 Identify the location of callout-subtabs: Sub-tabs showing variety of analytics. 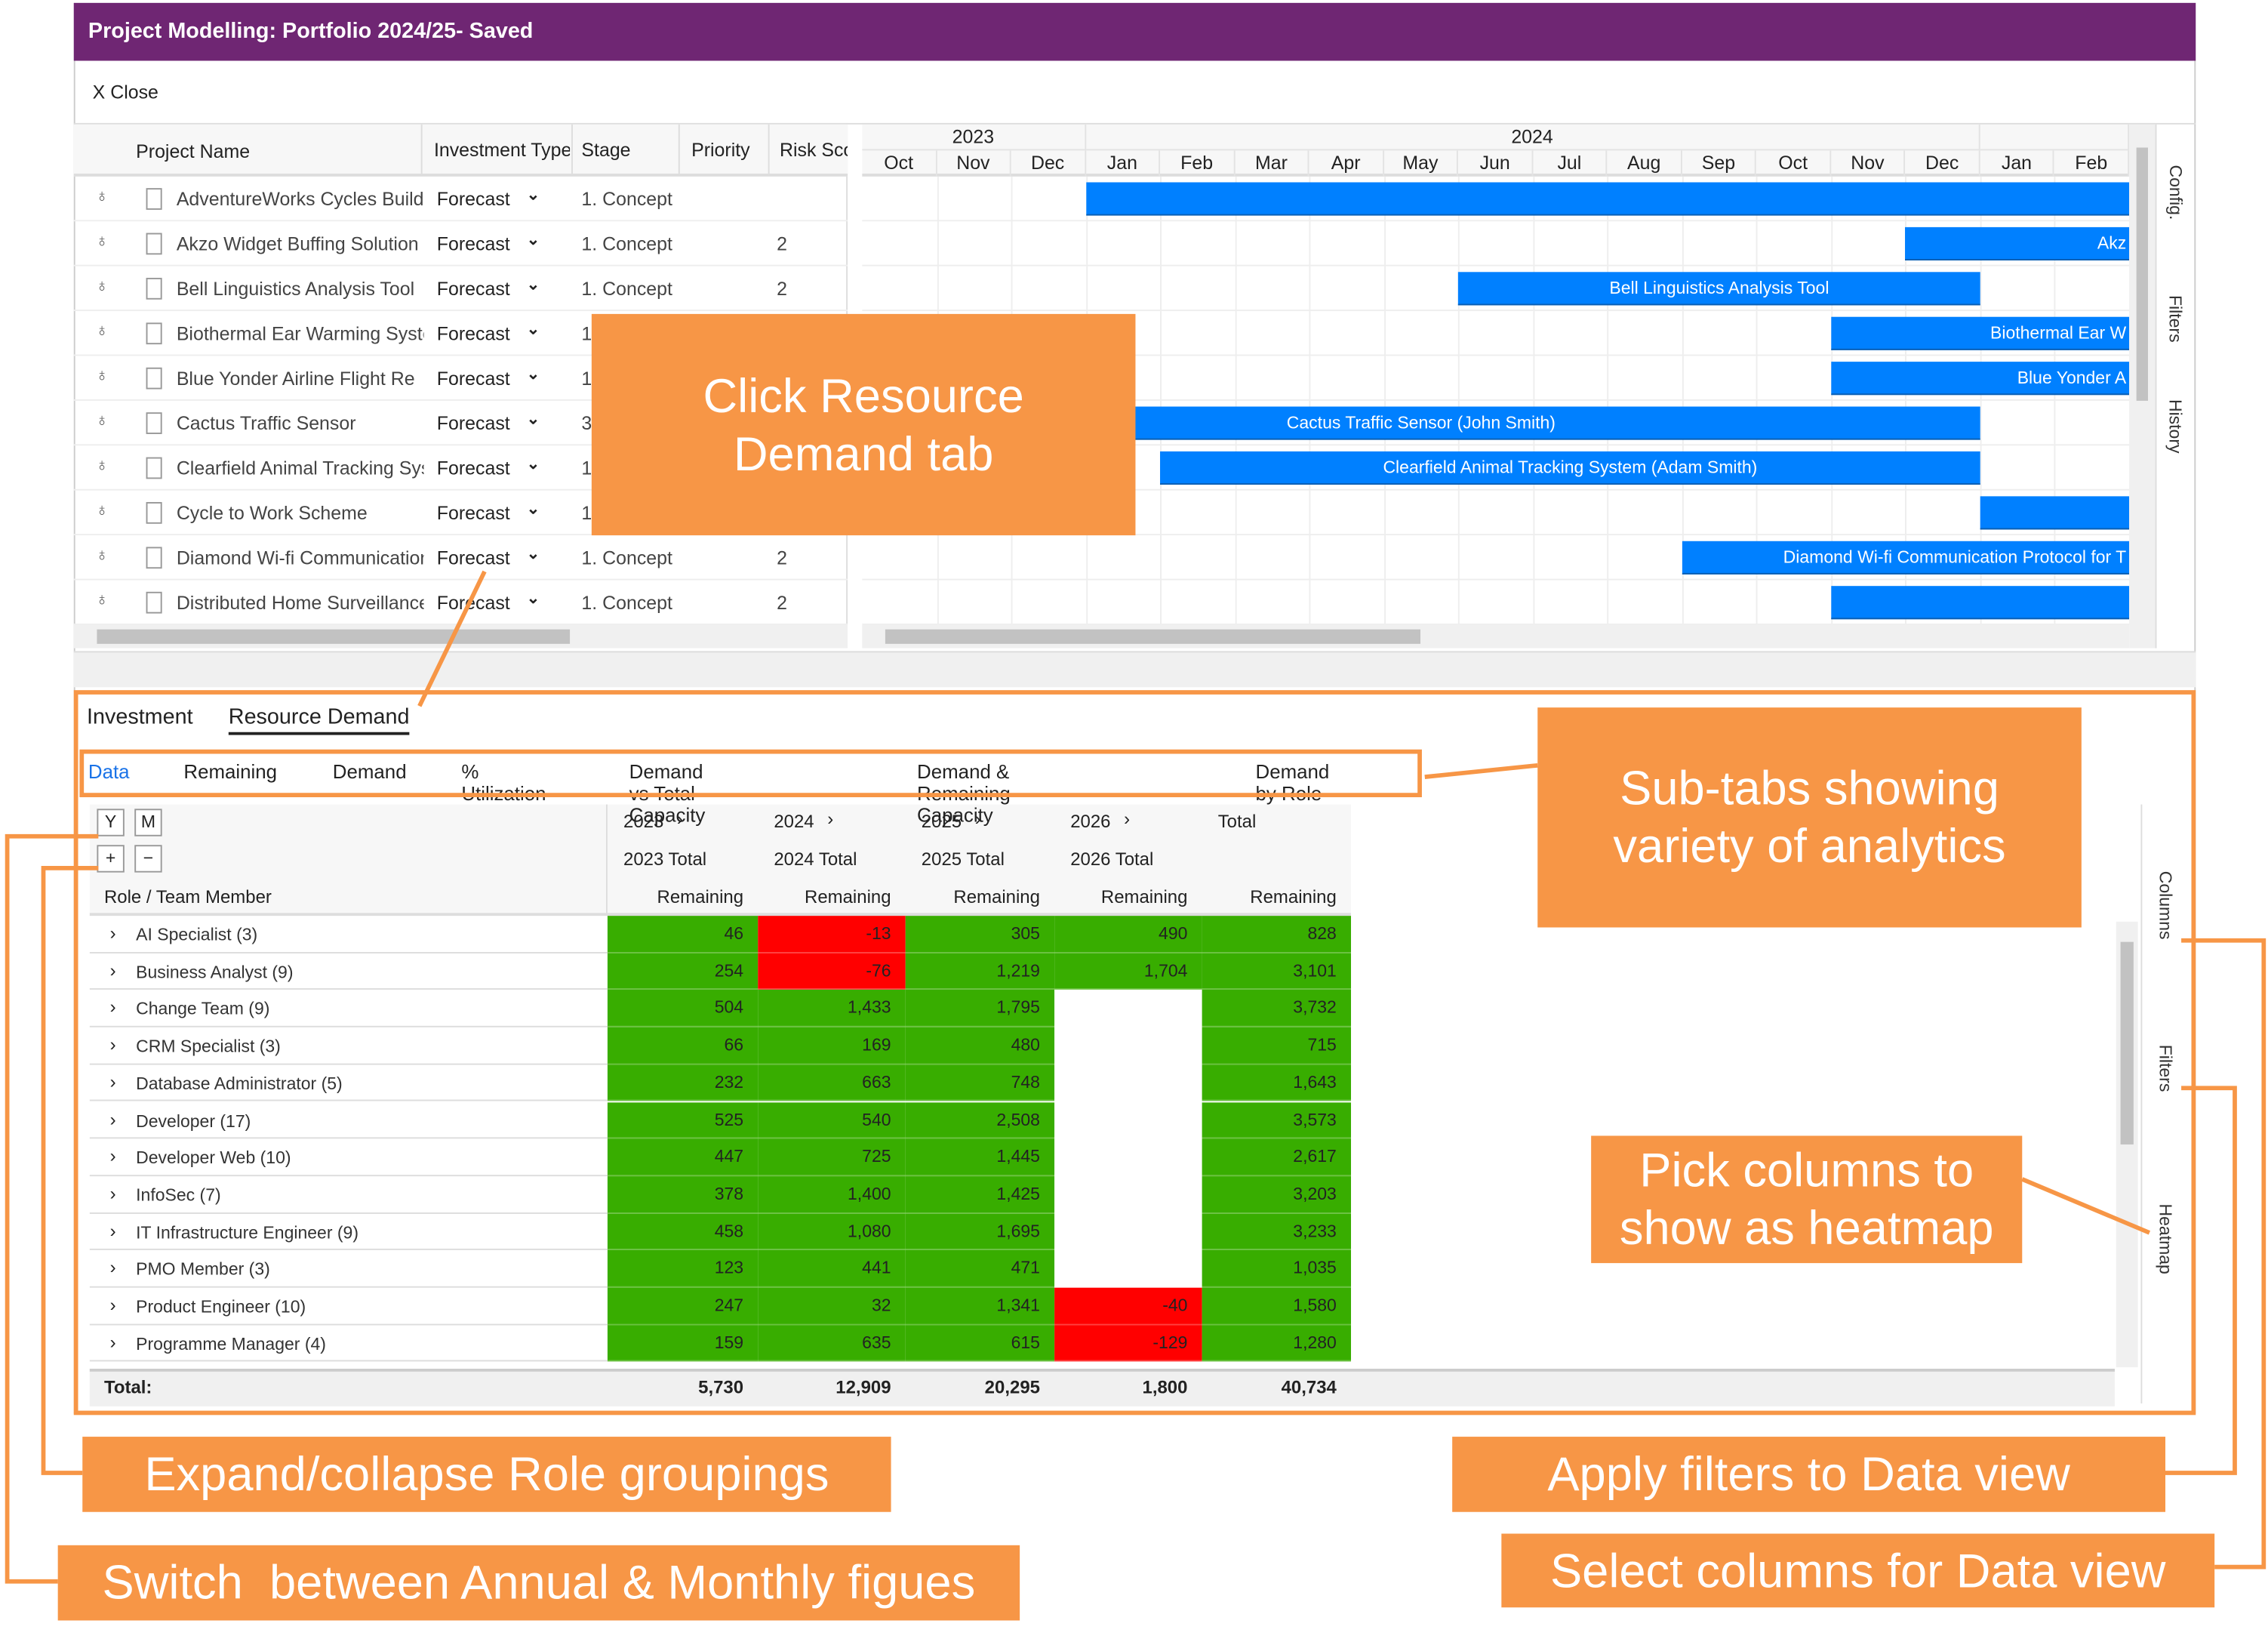
(1809, 818).